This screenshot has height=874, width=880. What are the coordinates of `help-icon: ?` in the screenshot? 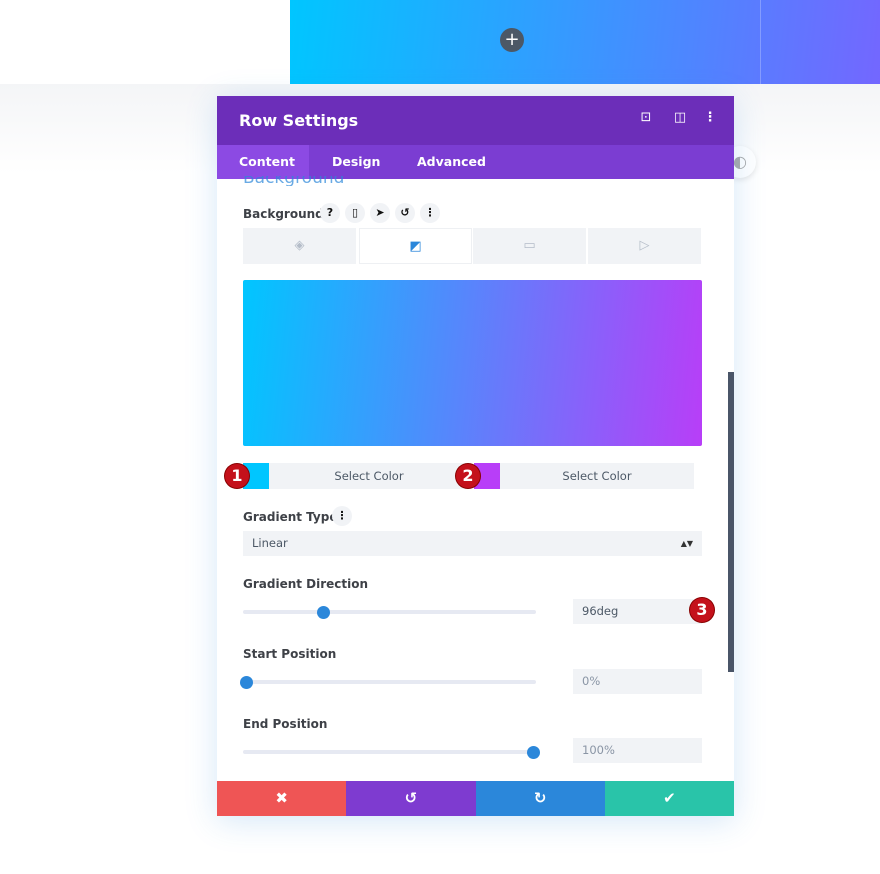 It's located at (330, 213).